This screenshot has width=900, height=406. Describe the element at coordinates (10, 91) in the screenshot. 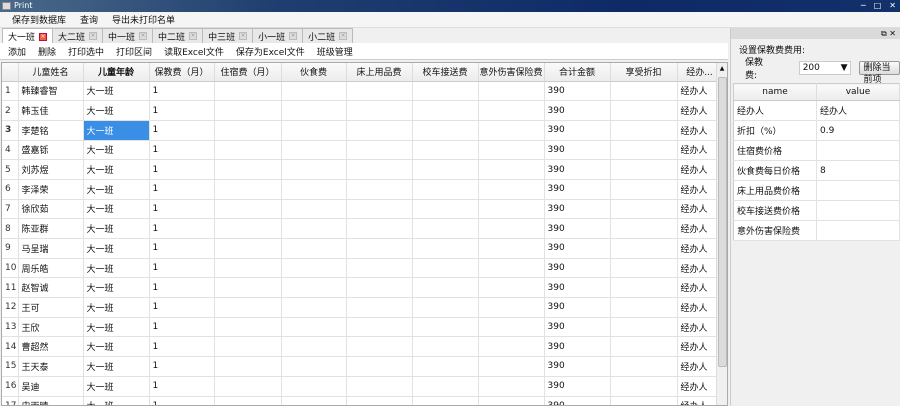

I see `cell-n: 1` at that location.